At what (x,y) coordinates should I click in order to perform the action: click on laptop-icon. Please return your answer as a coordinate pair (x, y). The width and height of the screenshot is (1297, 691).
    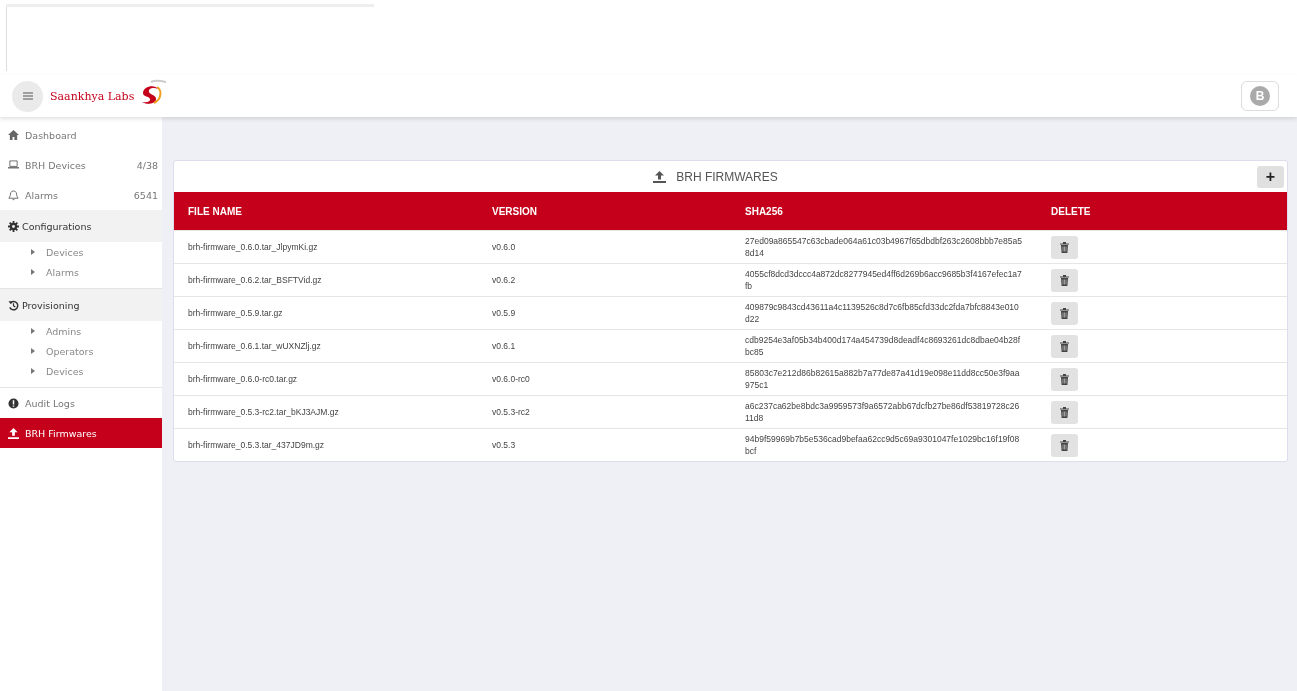
    Looking at the image, I should click on (13, 165).